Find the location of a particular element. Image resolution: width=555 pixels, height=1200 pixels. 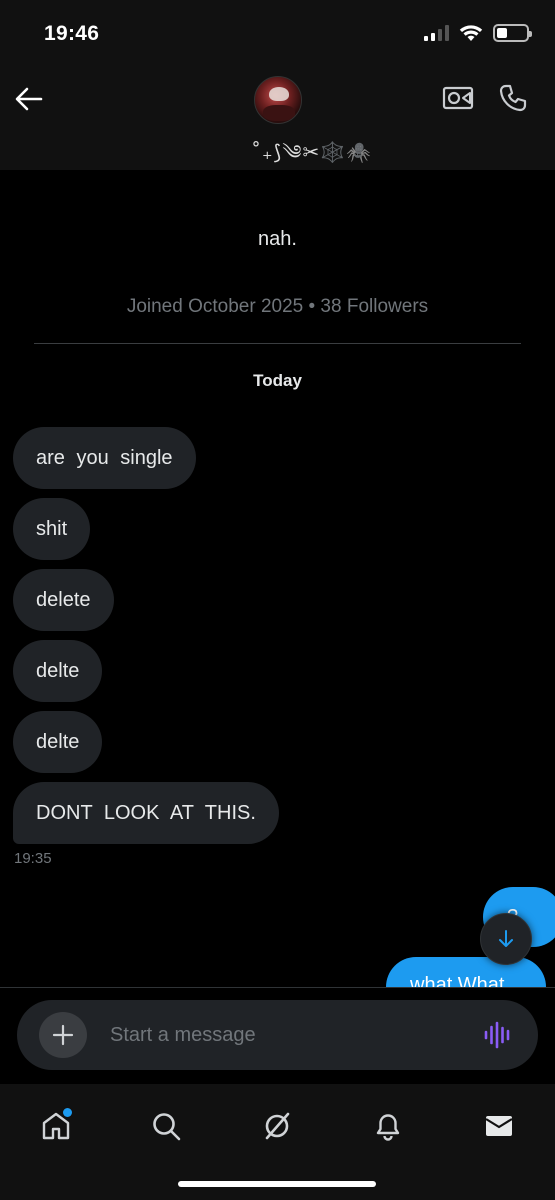

tab-search is located at coordinates (166, 1126).